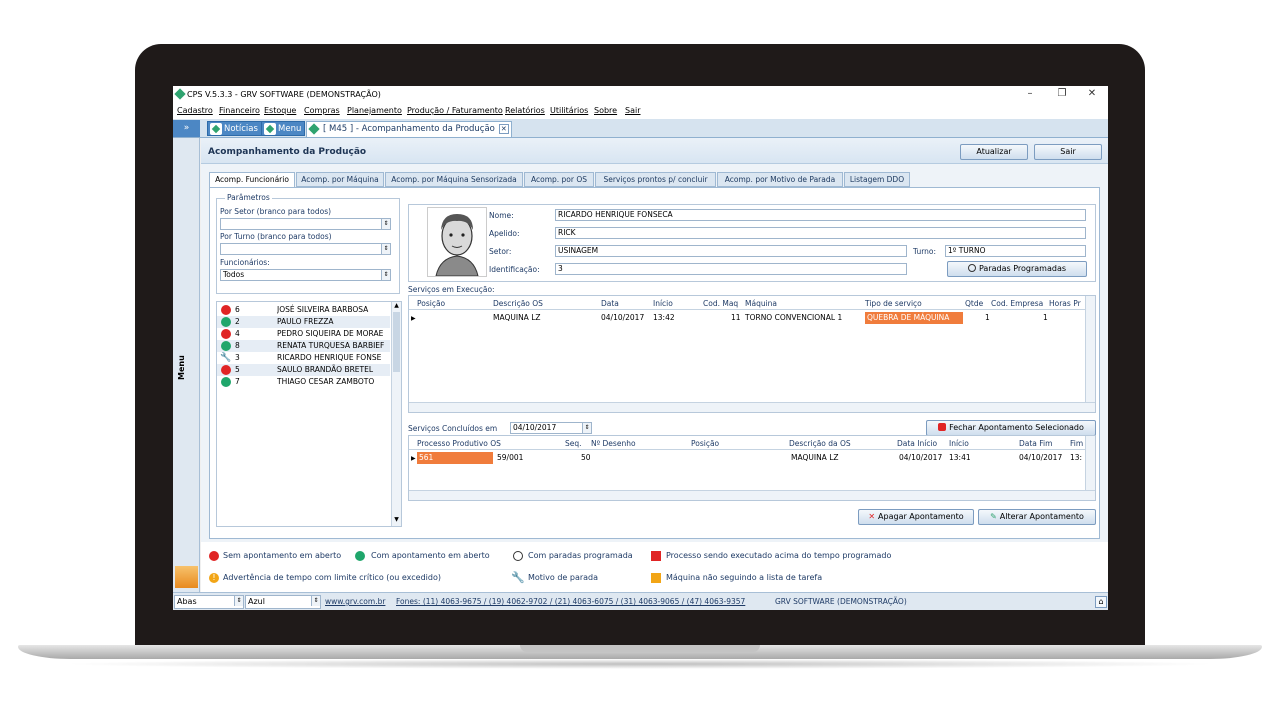  I want to click on minimize-icon: –, so click(1030, 93).